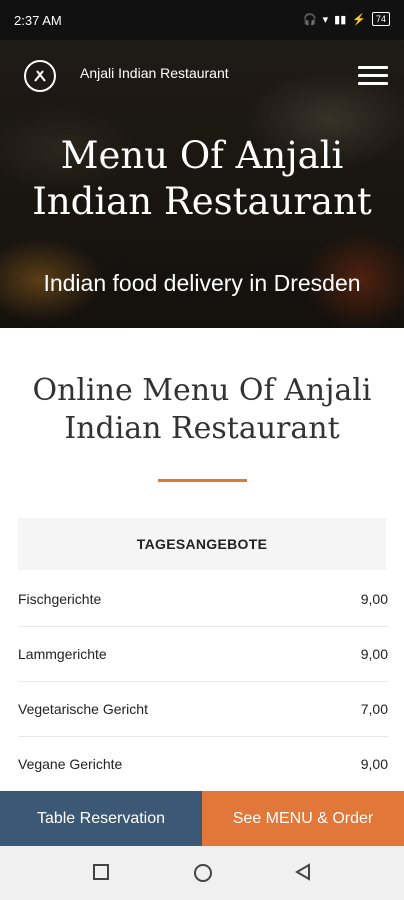 The height and width of the screenshot is (900, 404). I want to click on battery-icon: 74, so click(380, 19).